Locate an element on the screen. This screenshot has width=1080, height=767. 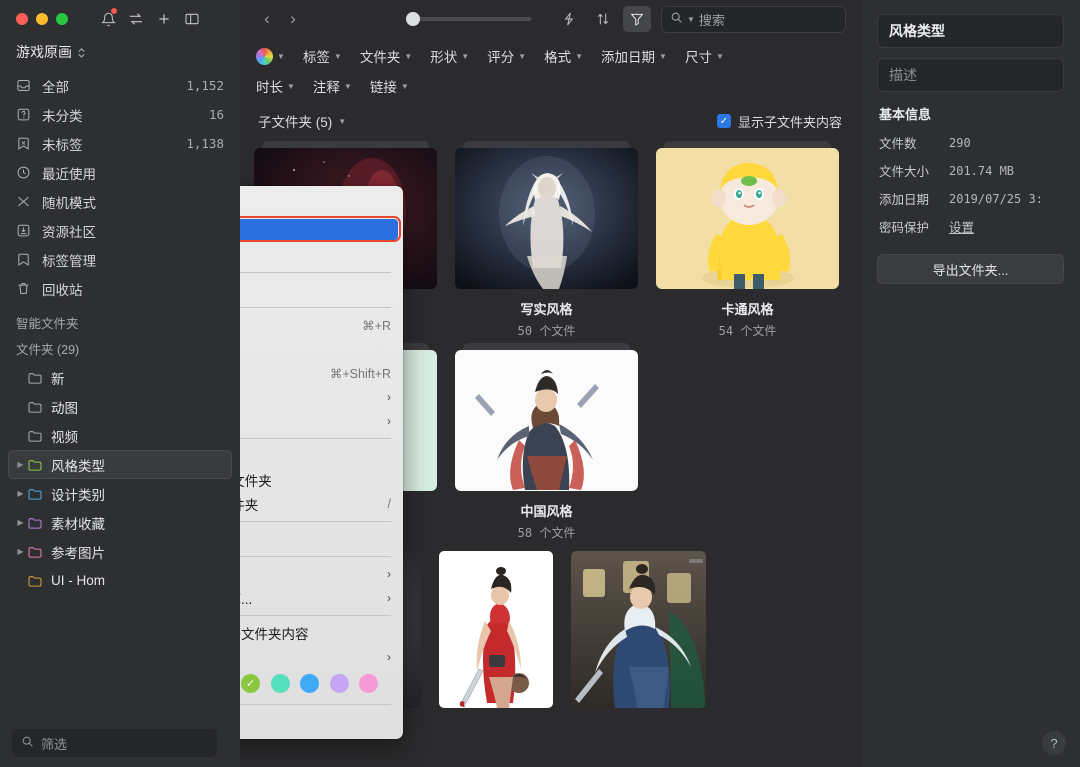
close-button is located at coordinates (22, 19).